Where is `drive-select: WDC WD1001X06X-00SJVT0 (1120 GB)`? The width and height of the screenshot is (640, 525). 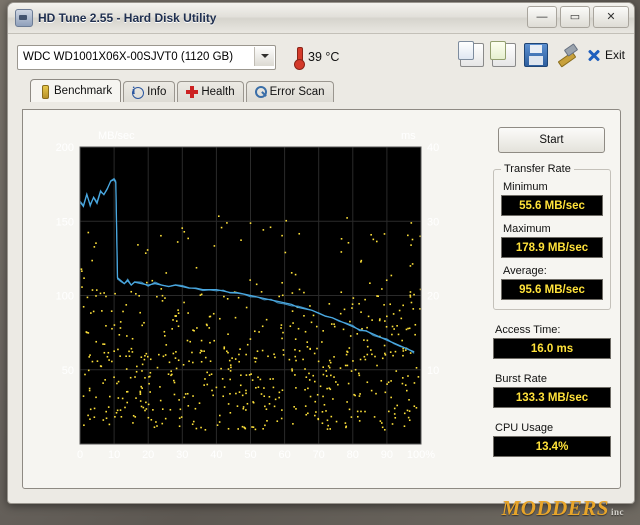
drive-select: WDC WD1001X06X-00SJVT0 (1120 GB) is located at coordinates (146, 57).